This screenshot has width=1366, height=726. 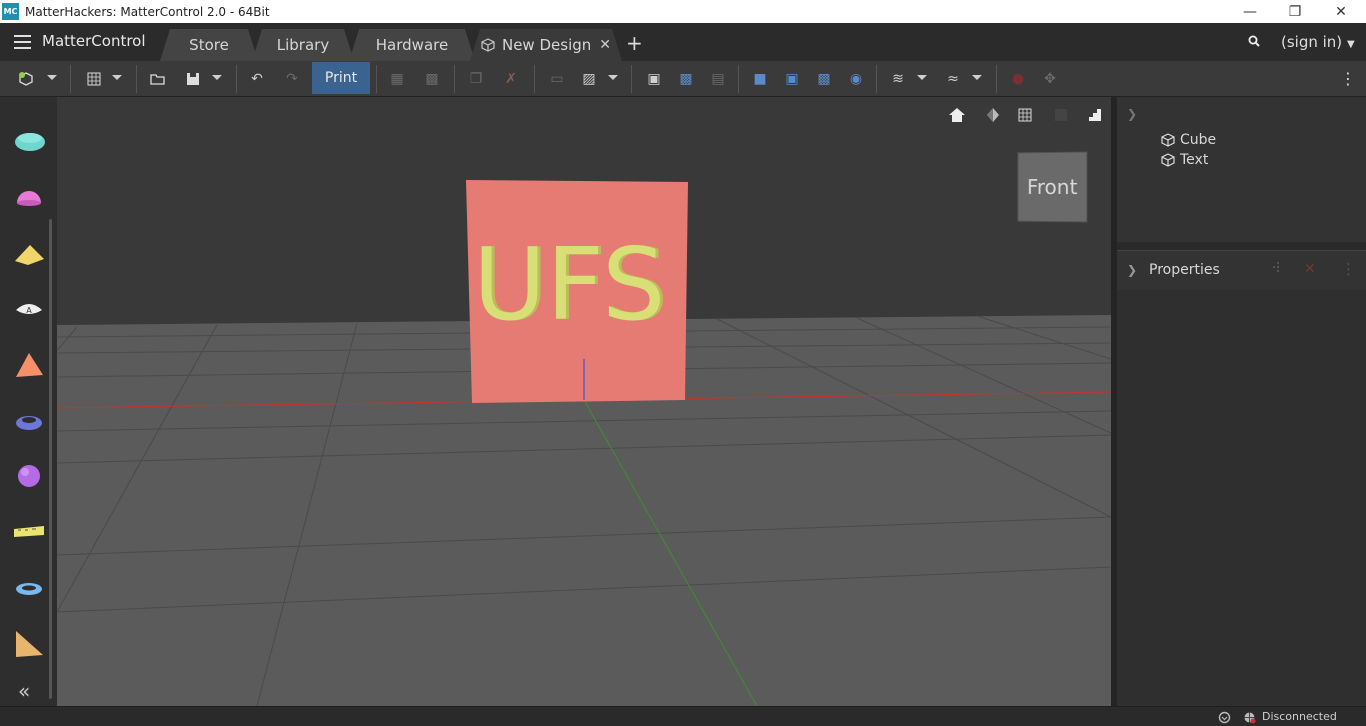 What do you see at coordinates (29, 366) in the screenshot?
I see `pyramid-icon` at bounding box center [29, 366].